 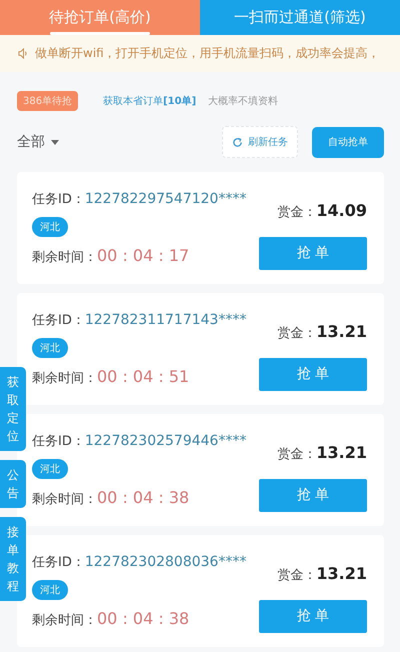 I want to click on side-tab: 获取定位, so click(x=13, y=409).